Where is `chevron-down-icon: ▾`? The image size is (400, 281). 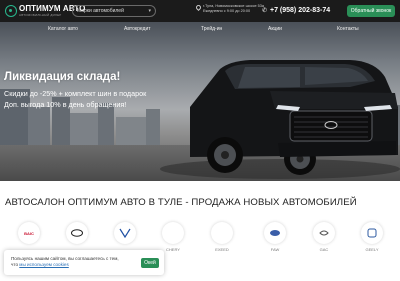
chevron-down-icon: ▾ is located at coordinates (149, 11).